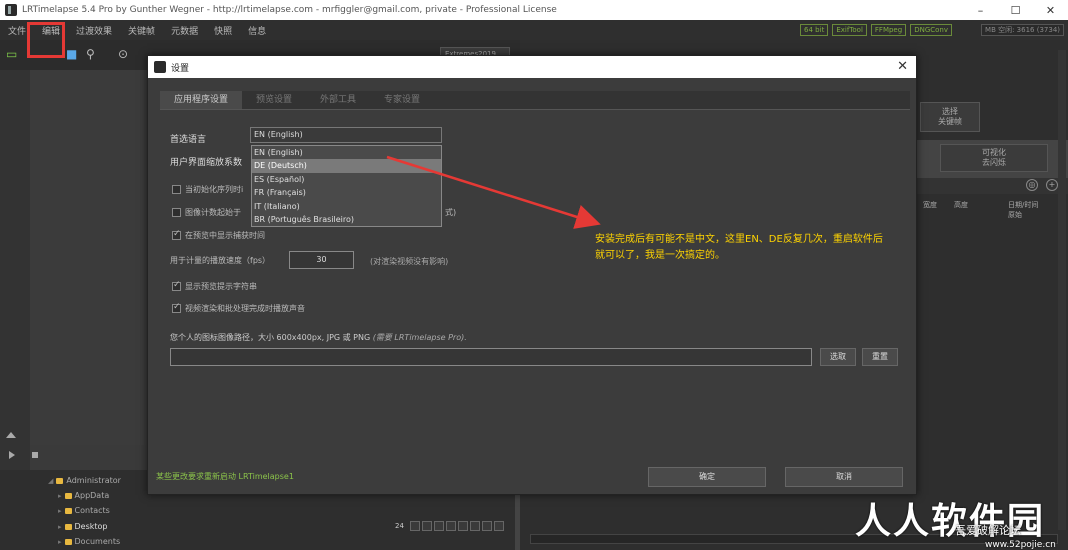  I want to click on player-controls, so click(19, 270).